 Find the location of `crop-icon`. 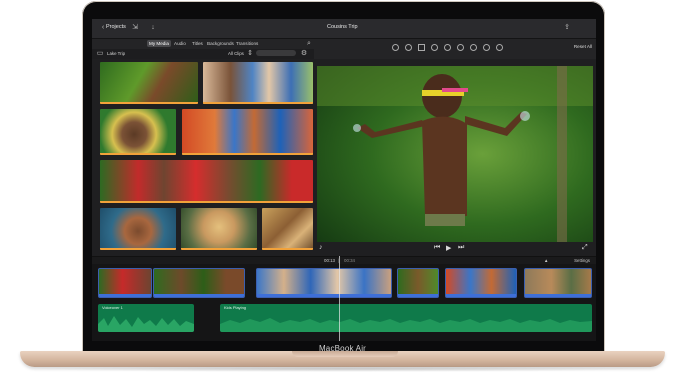

crop-icon is located at coordinates (421, 47).